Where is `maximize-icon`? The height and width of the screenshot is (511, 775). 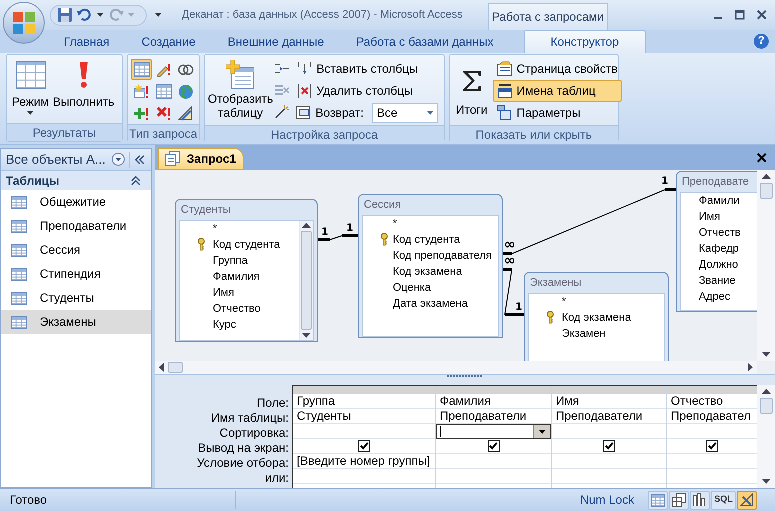 maximize-icon is located at coordinates (740, 15).